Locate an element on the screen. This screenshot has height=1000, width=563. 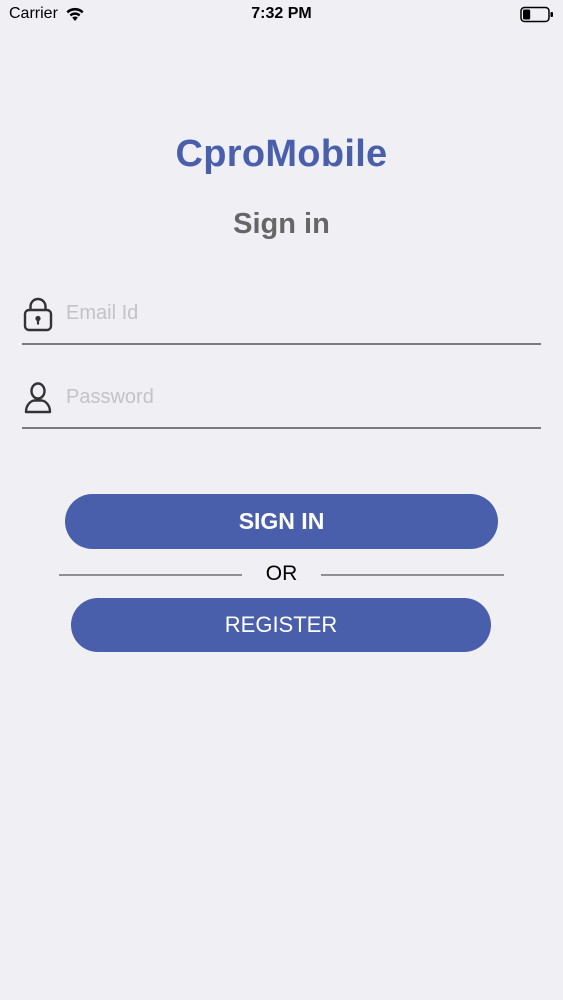
password-field is located at coordinates (281, 402).